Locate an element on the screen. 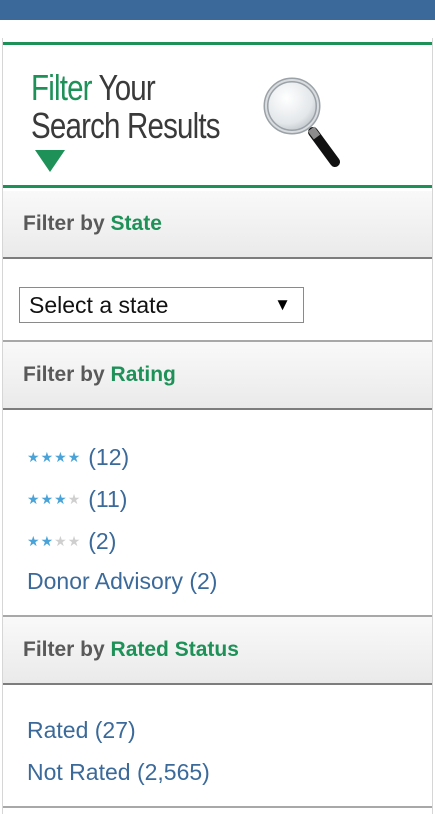 The image size is (435, 814). rating-2-stars-link: ★ ★ ★ ★ (2) is located at coordinates (71, 541).